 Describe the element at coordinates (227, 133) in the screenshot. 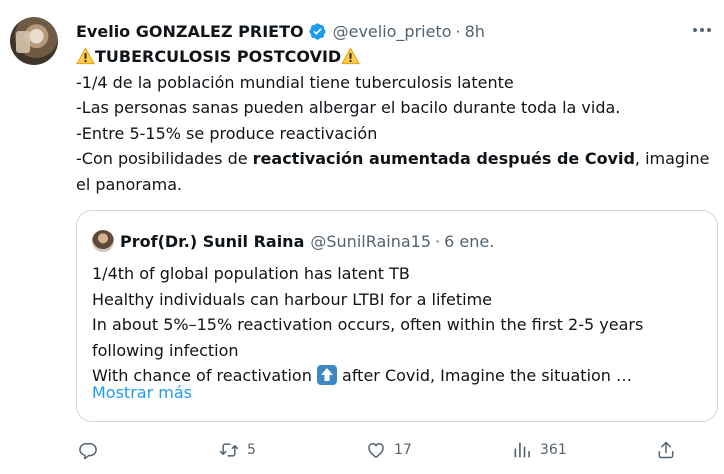

I see `tweet-line: -Entre 5-15% se produce reactivación` at that location.